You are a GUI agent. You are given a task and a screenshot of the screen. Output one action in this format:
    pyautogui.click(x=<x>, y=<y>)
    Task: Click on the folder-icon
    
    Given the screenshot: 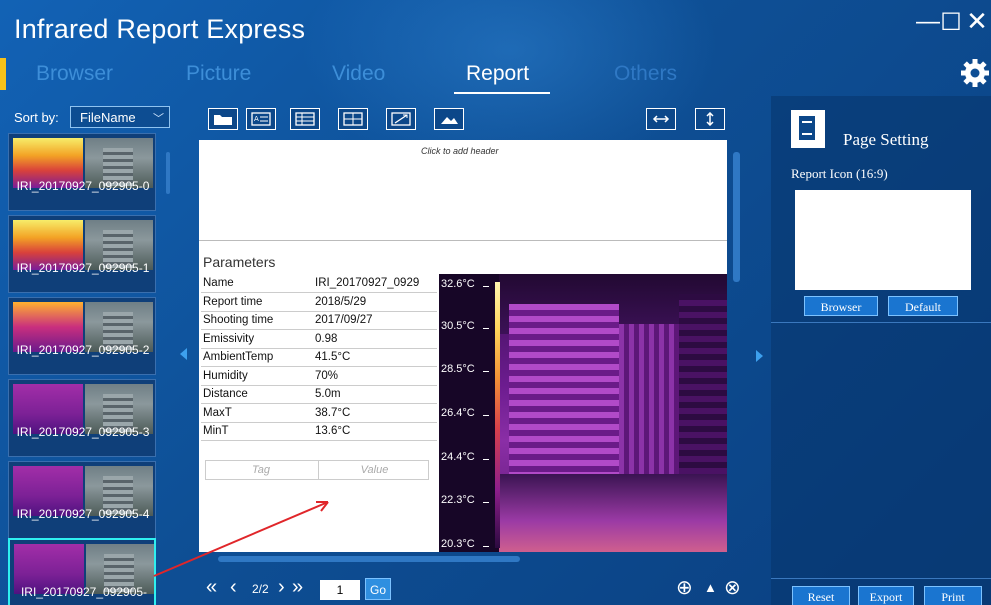 What is the action you would take?
    pyautogui.click(x=223, y=120)
    